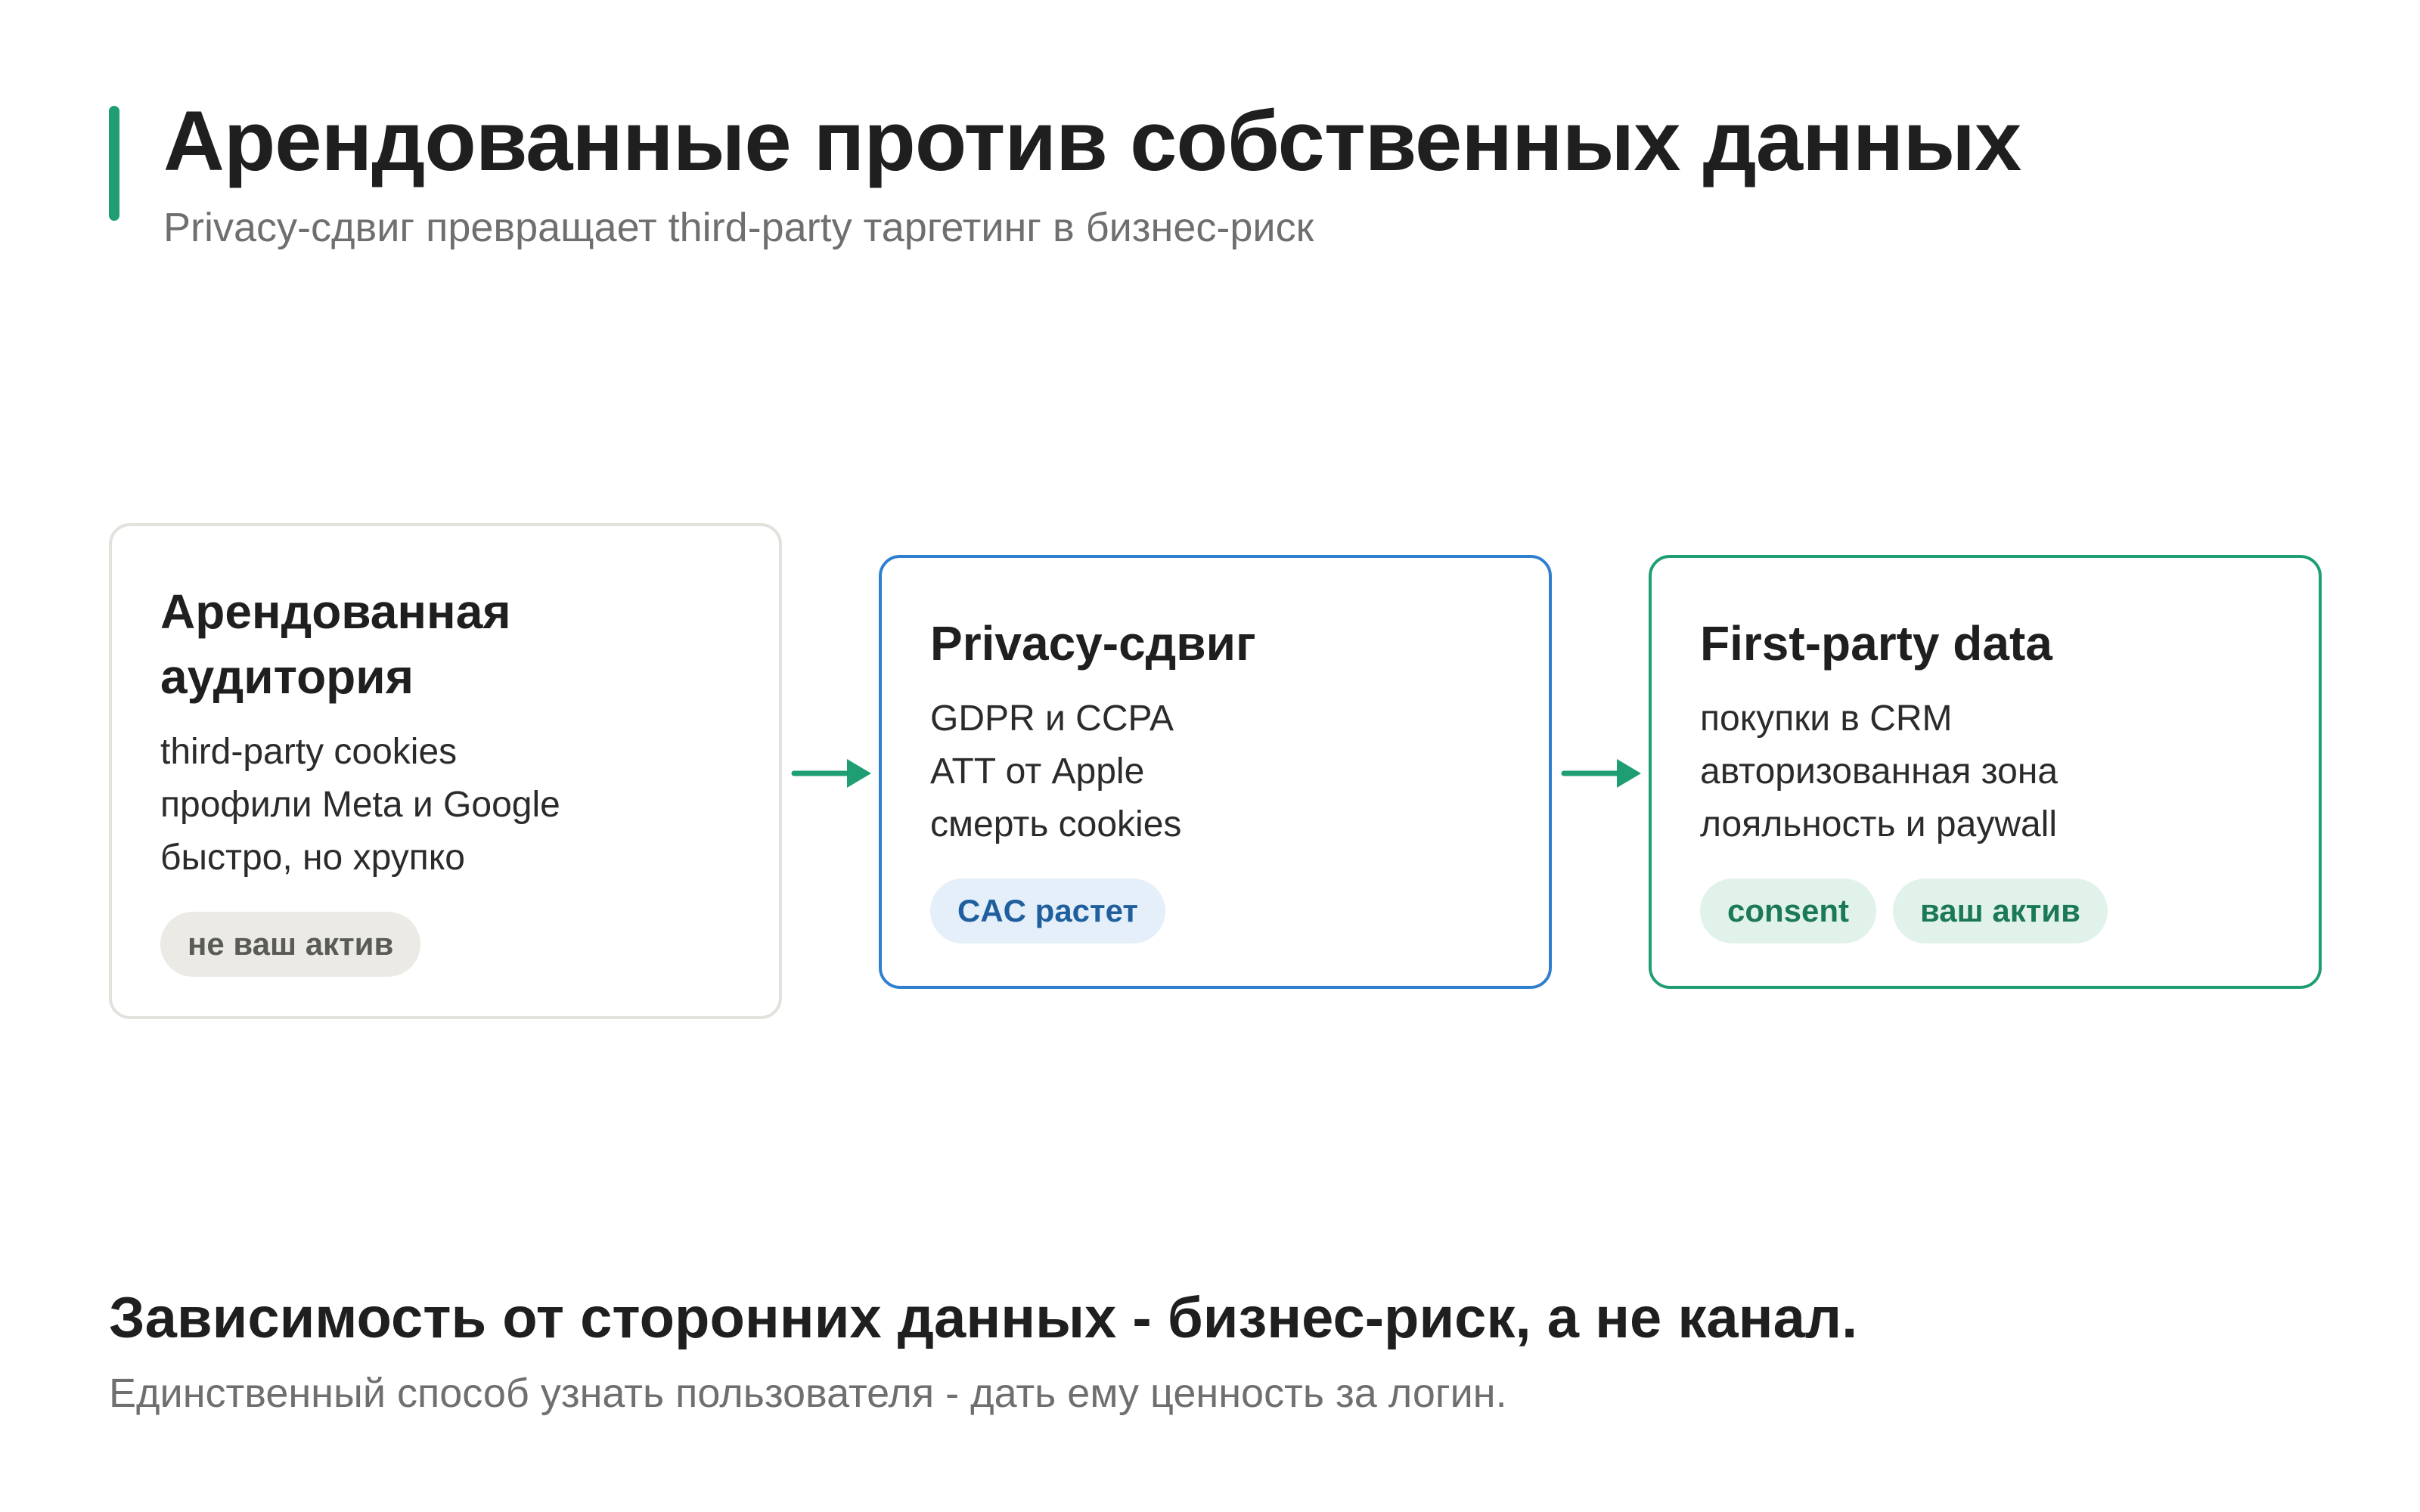  I want to click on card-line: покупки в CRM, so click(1826, 719).